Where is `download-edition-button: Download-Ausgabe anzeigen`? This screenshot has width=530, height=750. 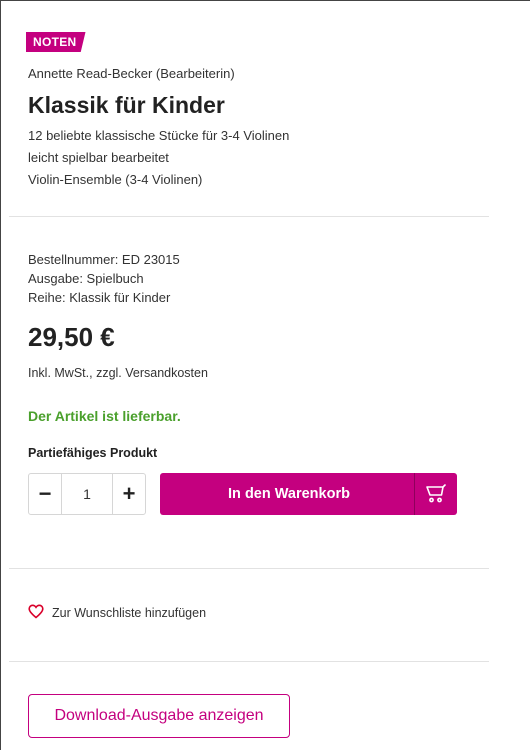
download-edition-button: Download-Ausgabe anzeigen is located at coordinates (159, 716).